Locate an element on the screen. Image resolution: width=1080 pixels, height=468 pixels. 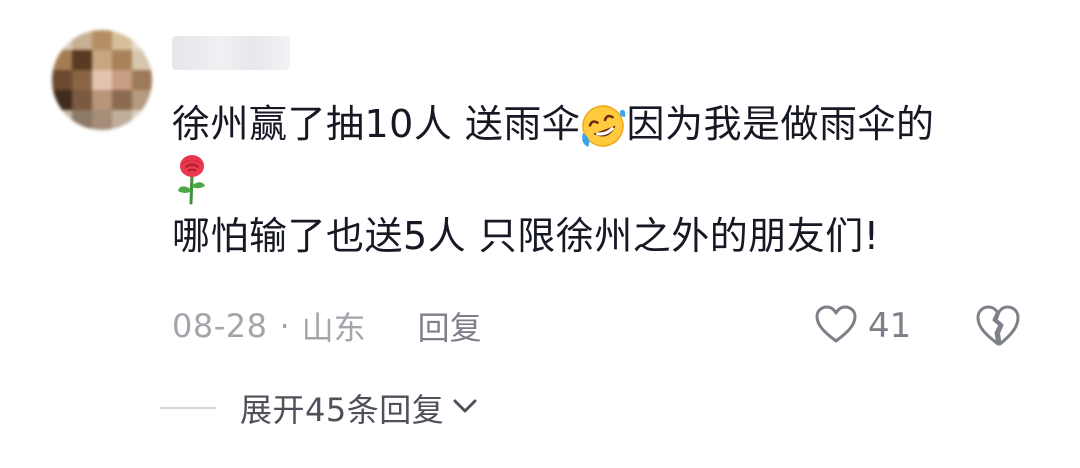
reply-button: 回复 is located at coordinates (450, 326).